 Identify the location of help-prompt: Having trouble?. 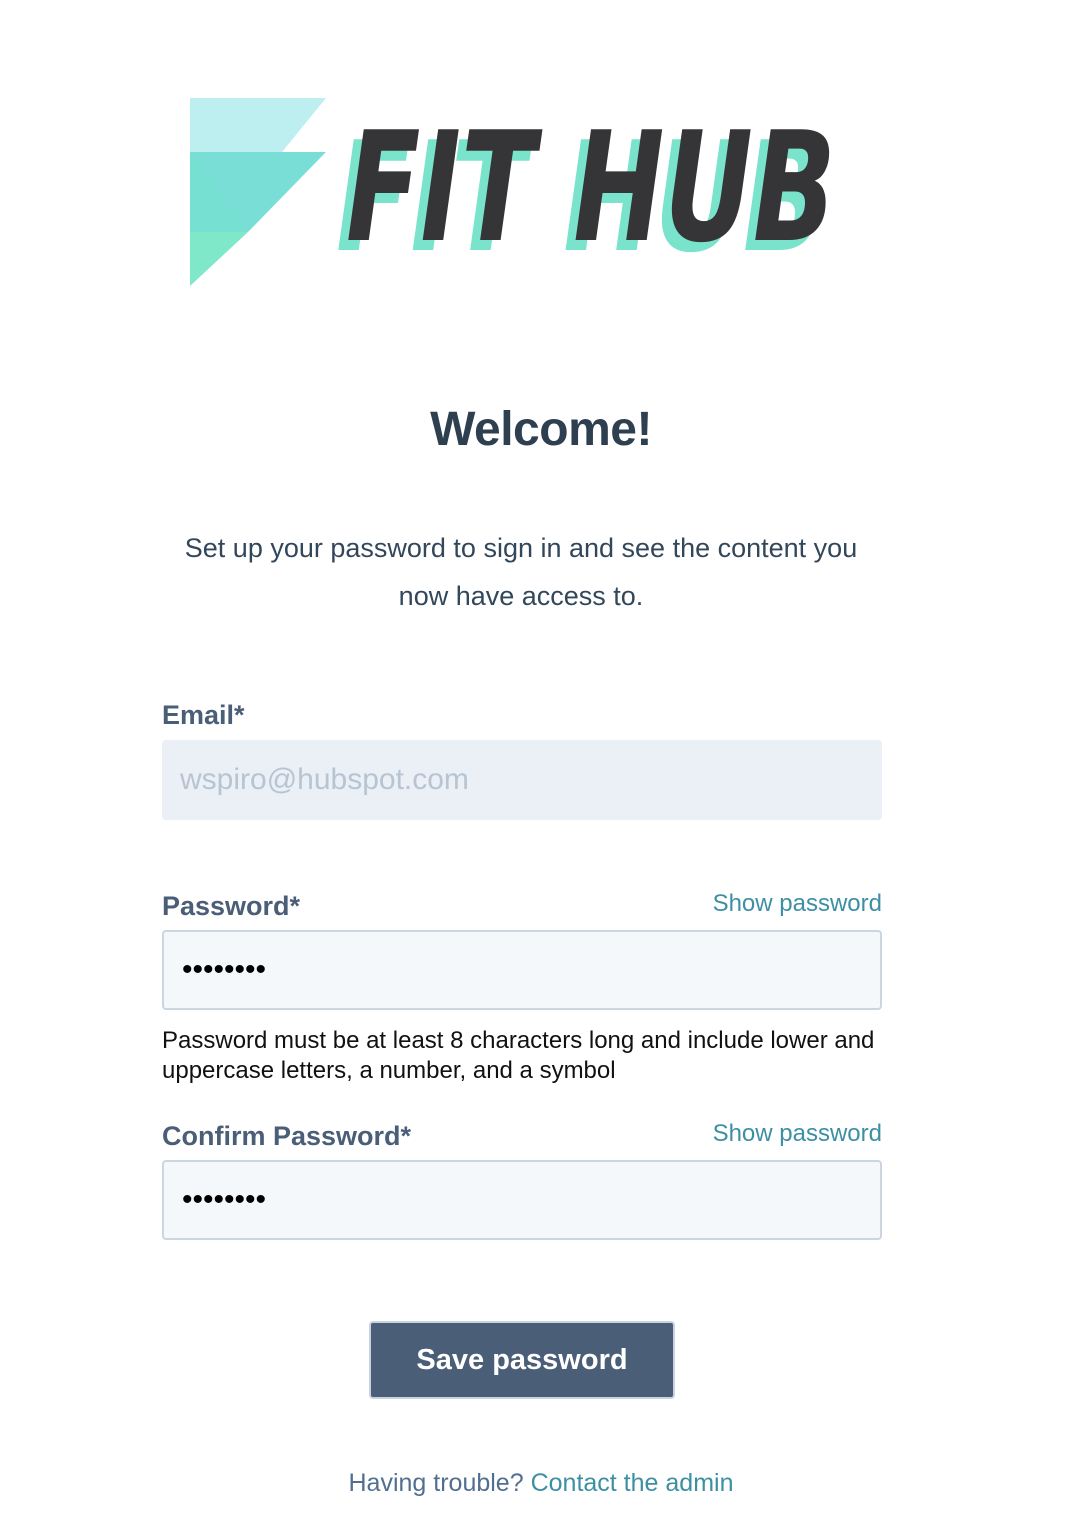
(436, 1483).